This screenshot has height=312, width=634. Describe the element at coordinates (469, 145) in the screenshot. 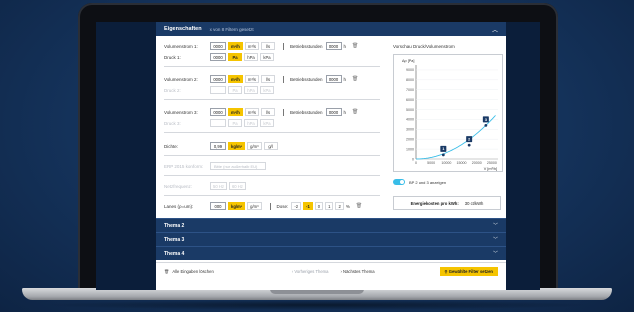

I see `data-point` at that location.